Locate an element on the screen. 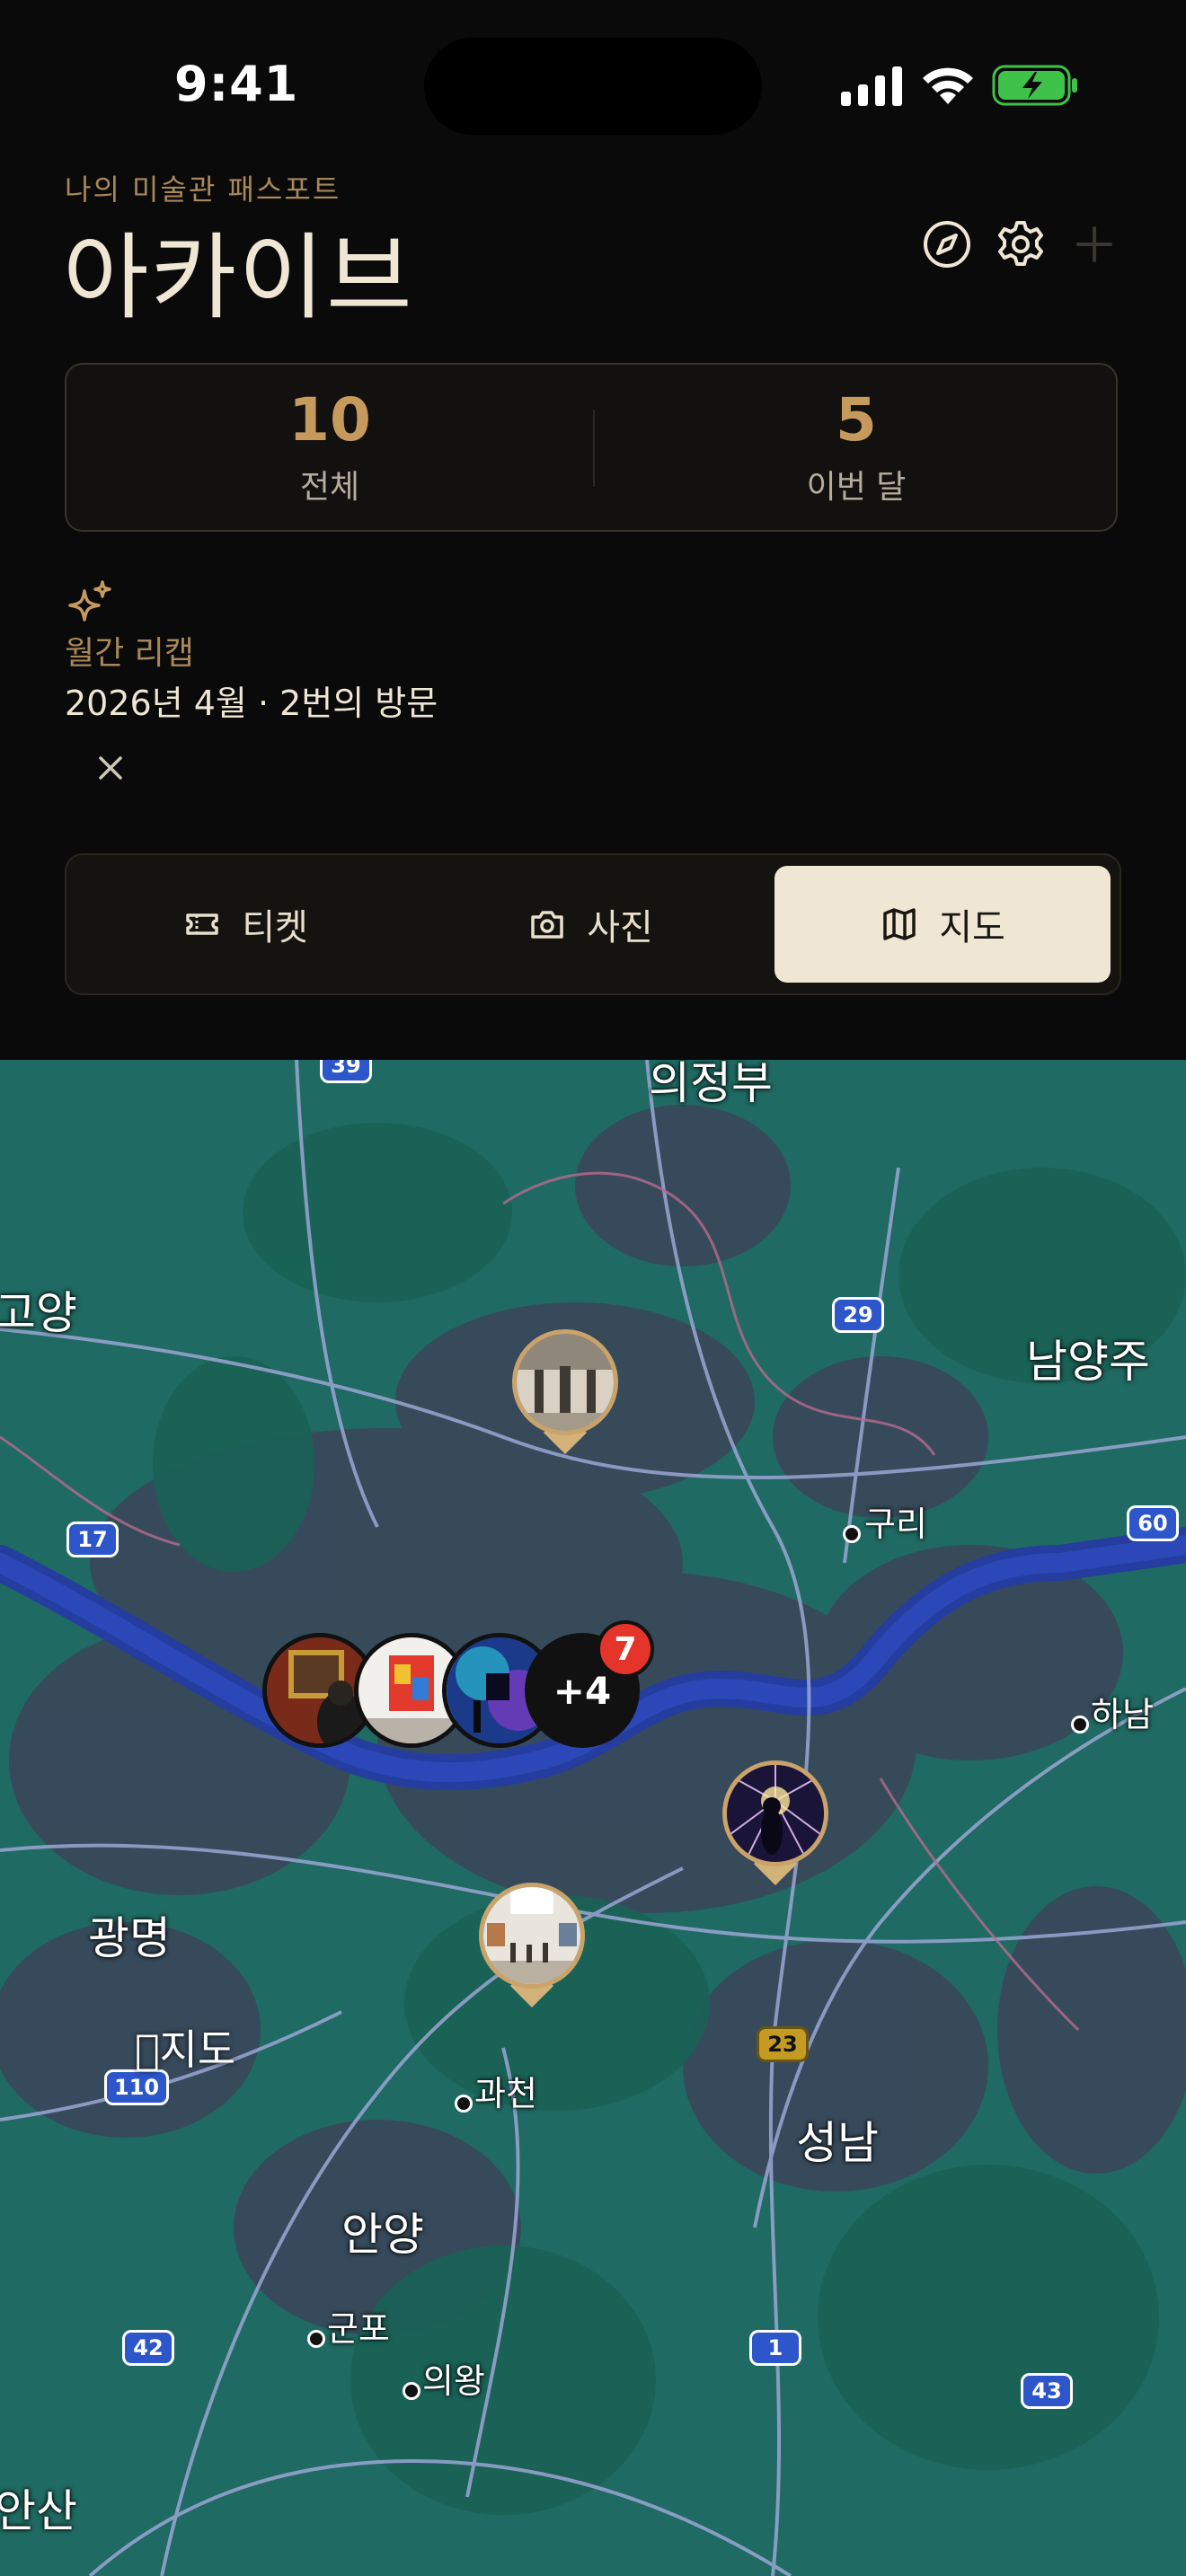 The height and width of the screenshot is (2576, 1186). map-brand-label: 지도 is located at coordinates (185, 2049).